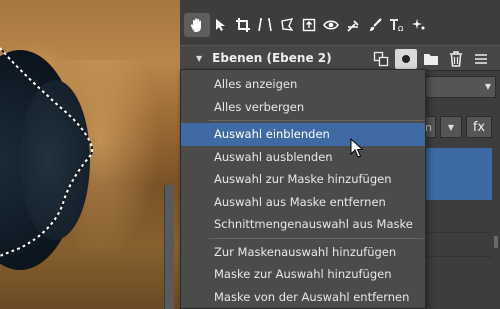  Describe the element at coordinates (47, 152) in the screenshot. I see `selection-marching-ants` at that location.